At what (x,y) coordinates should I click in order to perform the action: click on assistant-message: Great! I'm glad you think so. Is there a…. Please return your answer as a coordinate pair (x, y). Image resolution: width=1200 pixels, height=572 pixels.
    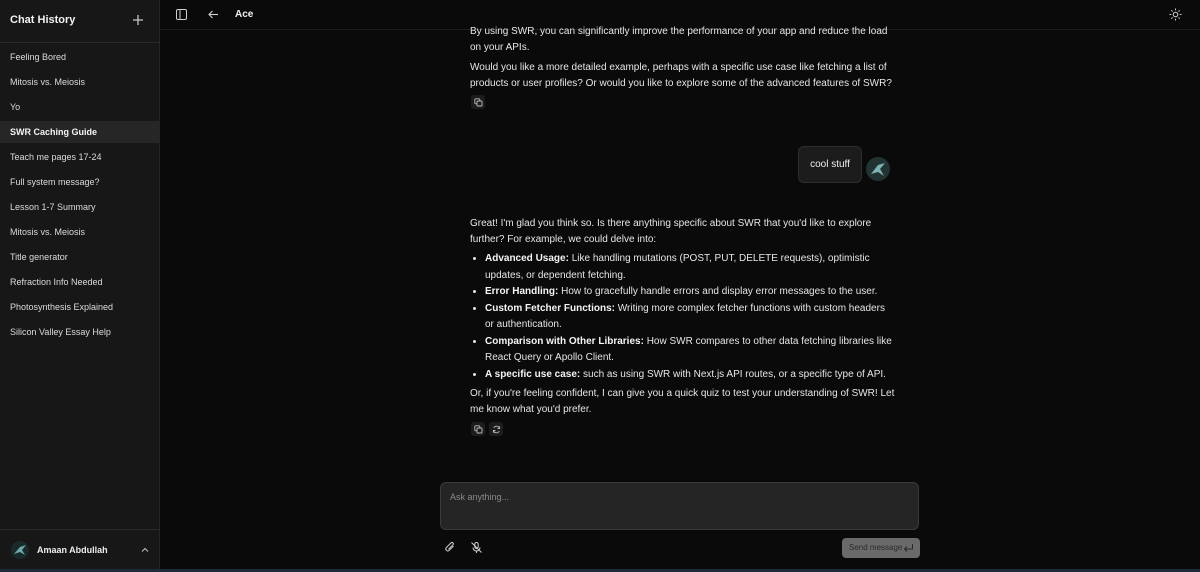
    Looking at the image, I should click on (682, 317).